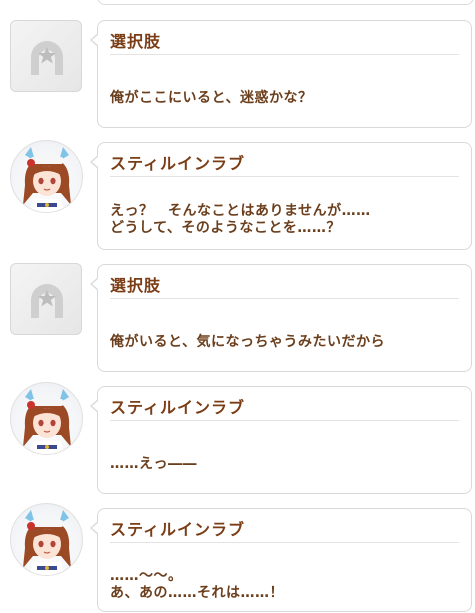 This screenshot has width=475, height=613. Describe the element at coordinates (211, 98) in the screenshot. I see `dialogue-line: 俺がここにいると、迷惑かな？` at that location.